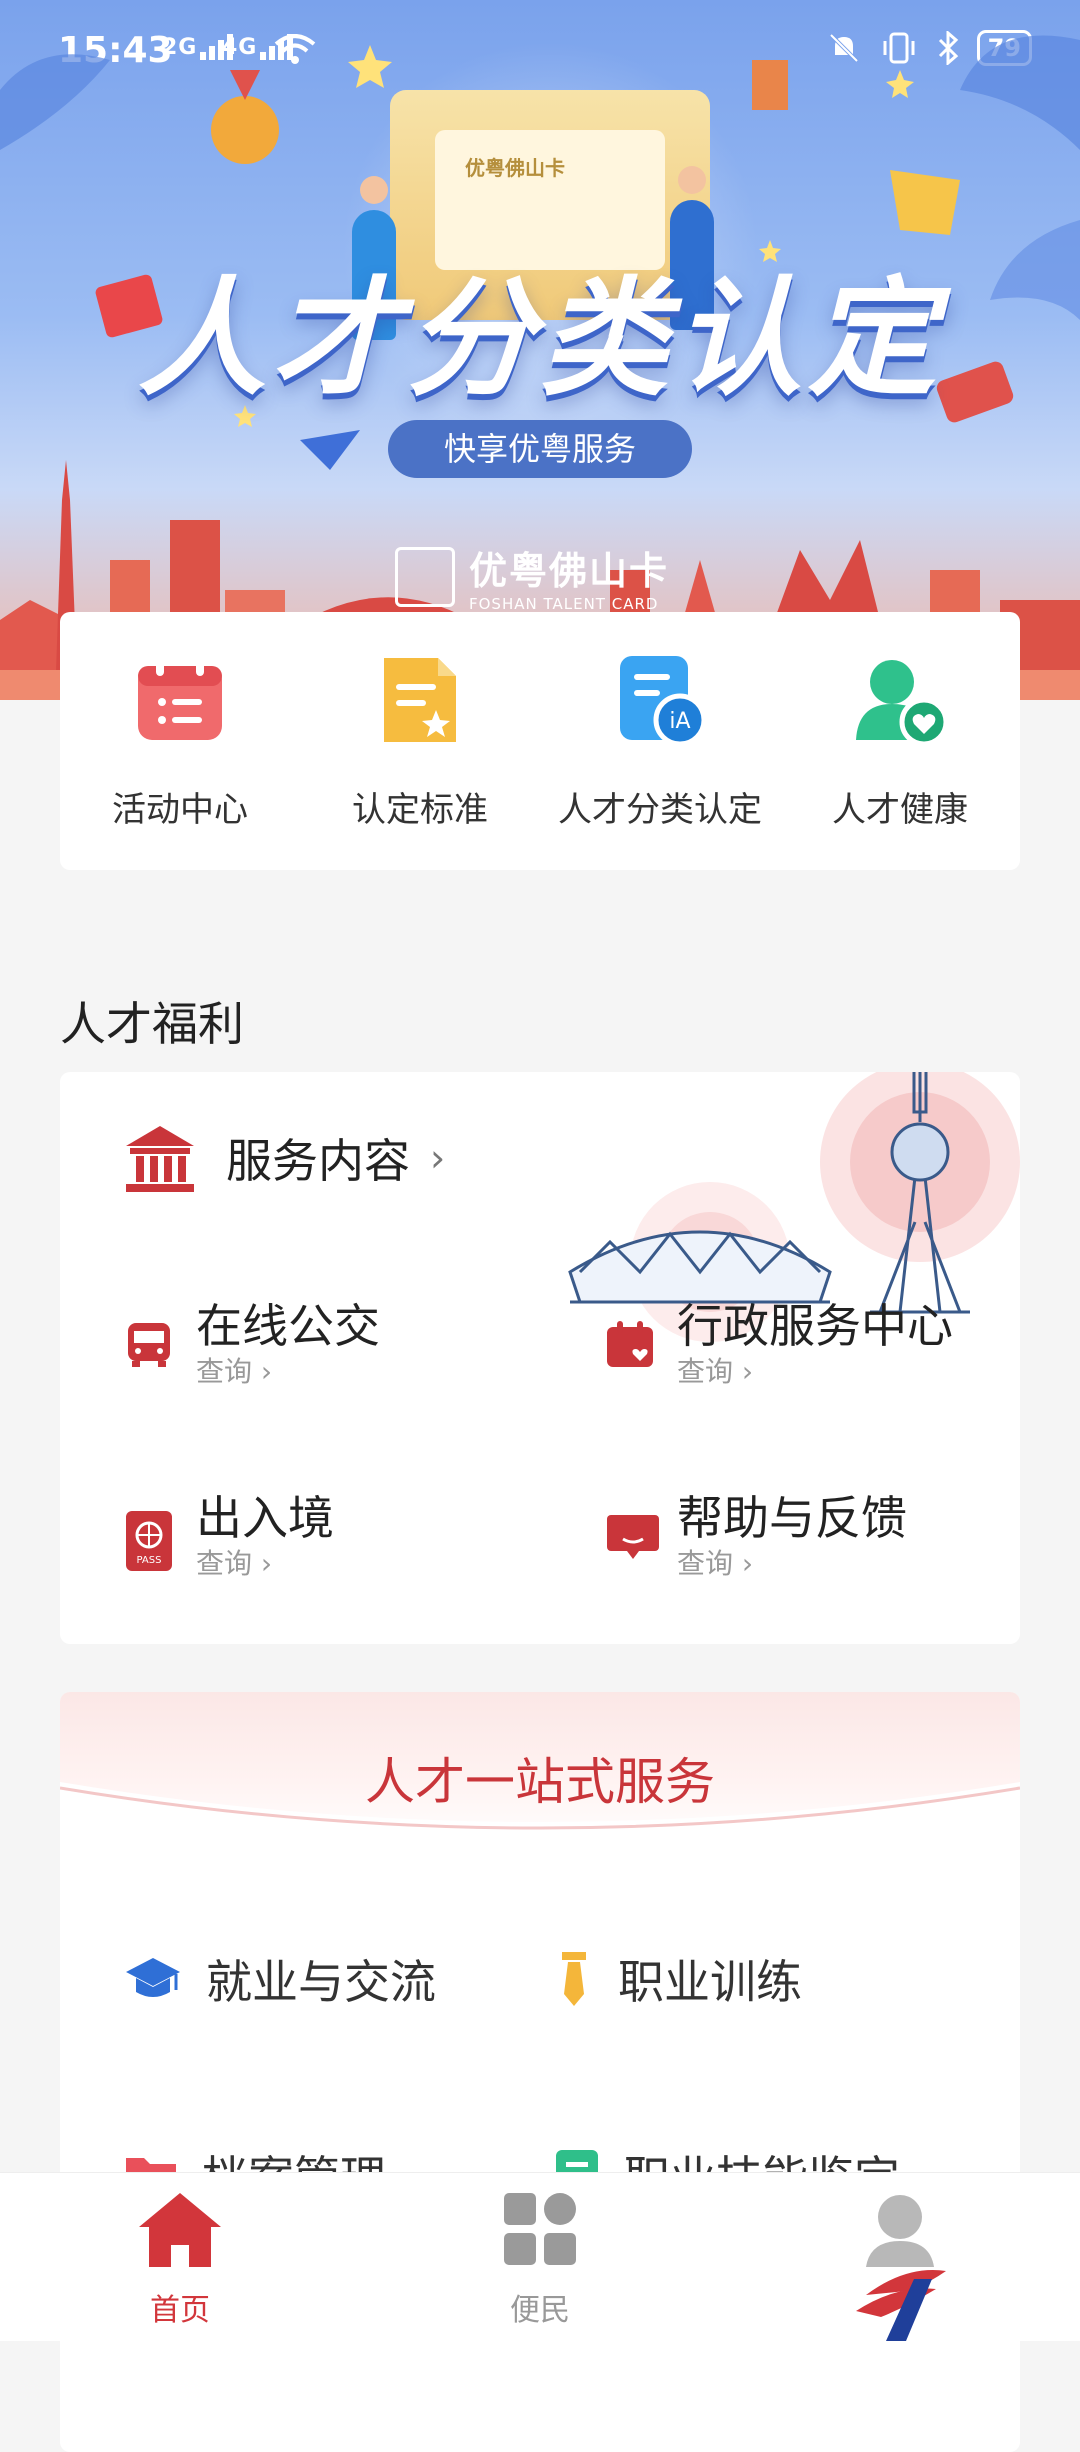 The image size is (1080, 2452). I want to click on calendar-list-icon, so click(180, 700).